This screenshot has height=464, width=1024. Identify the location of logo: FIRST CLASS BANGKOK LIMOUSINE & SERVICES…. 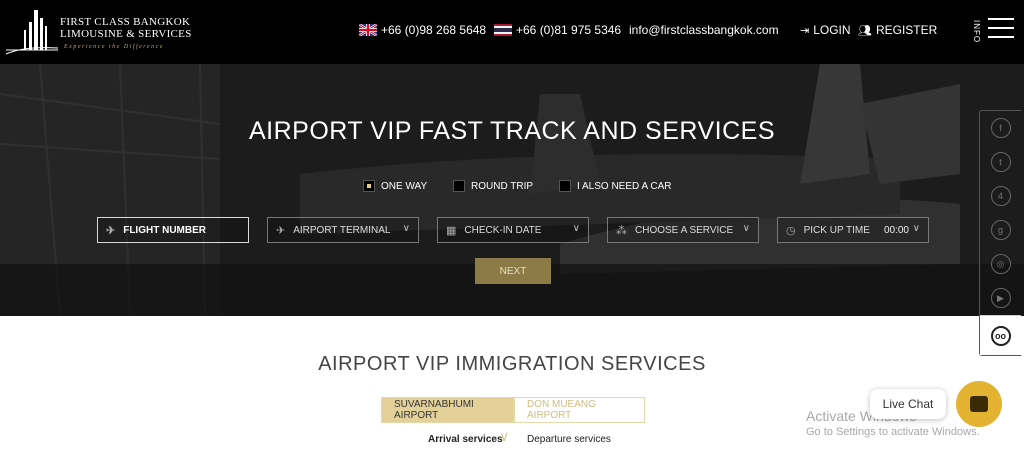
(99, 33).